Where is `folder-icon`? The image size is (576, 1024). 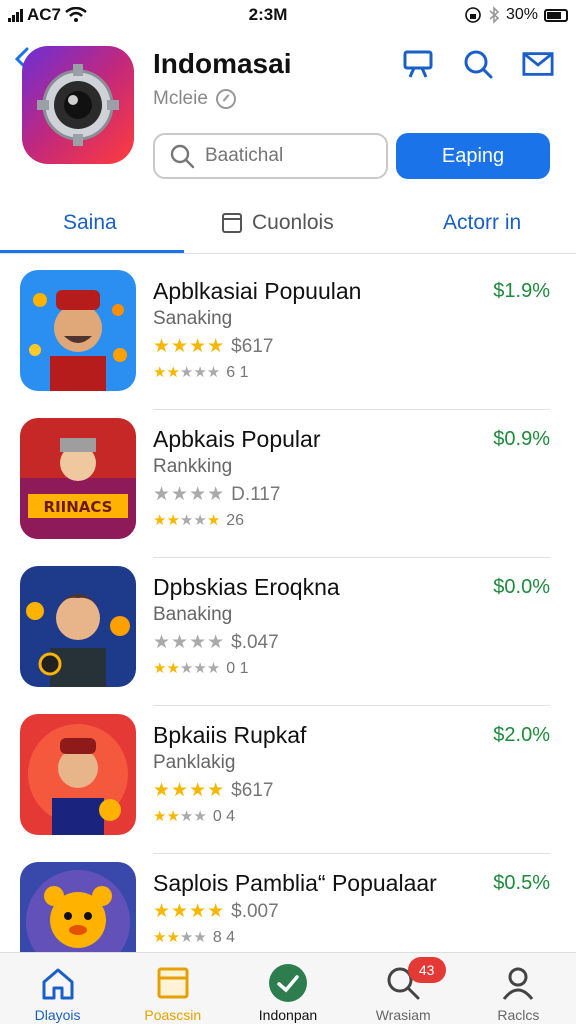
folder-icon is located at coordinates (173, 983).